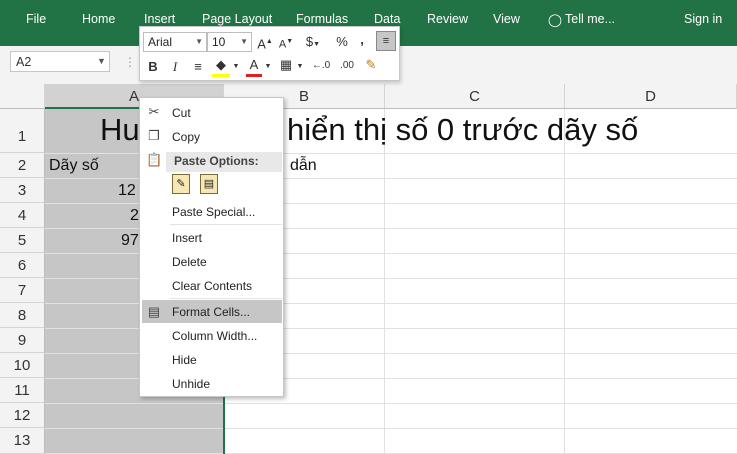 The height and width of the screenshot is (454, 737). Describe the element at coordinates (22, 415) in the screenshot. I see `row-header-12: 12` at that location.